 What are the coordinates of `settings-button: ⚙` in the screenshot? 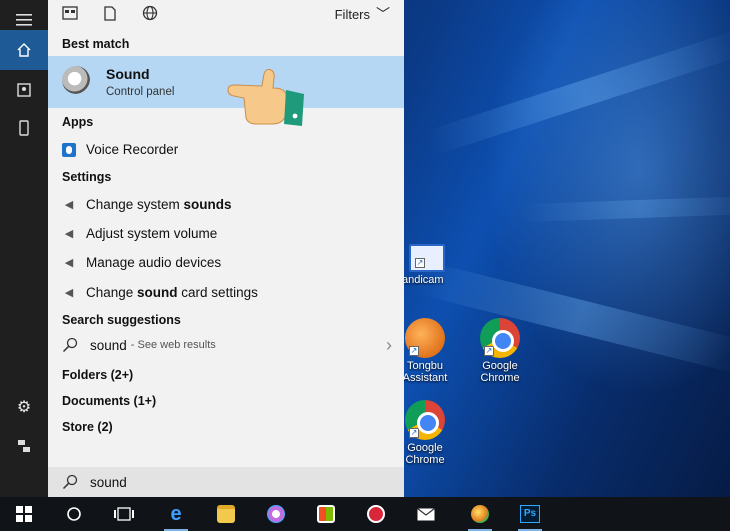 It's located at (24, 407).